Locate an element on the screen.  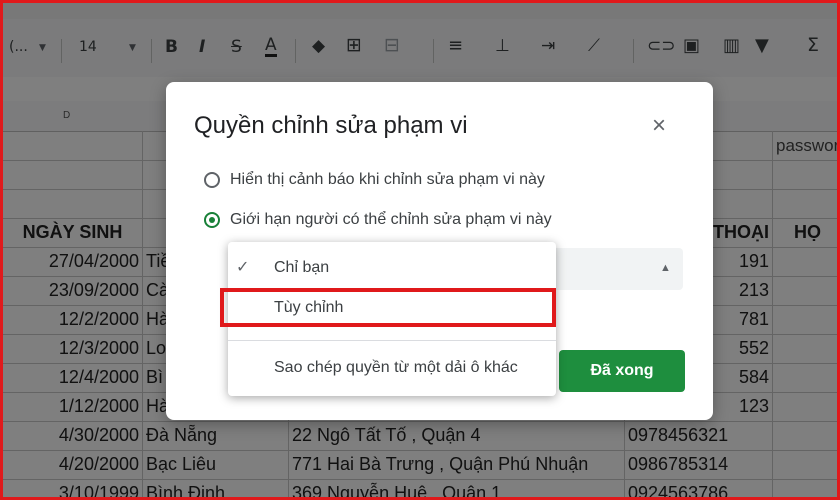
done-button: Đã xong is located at coordinates (622, 371).